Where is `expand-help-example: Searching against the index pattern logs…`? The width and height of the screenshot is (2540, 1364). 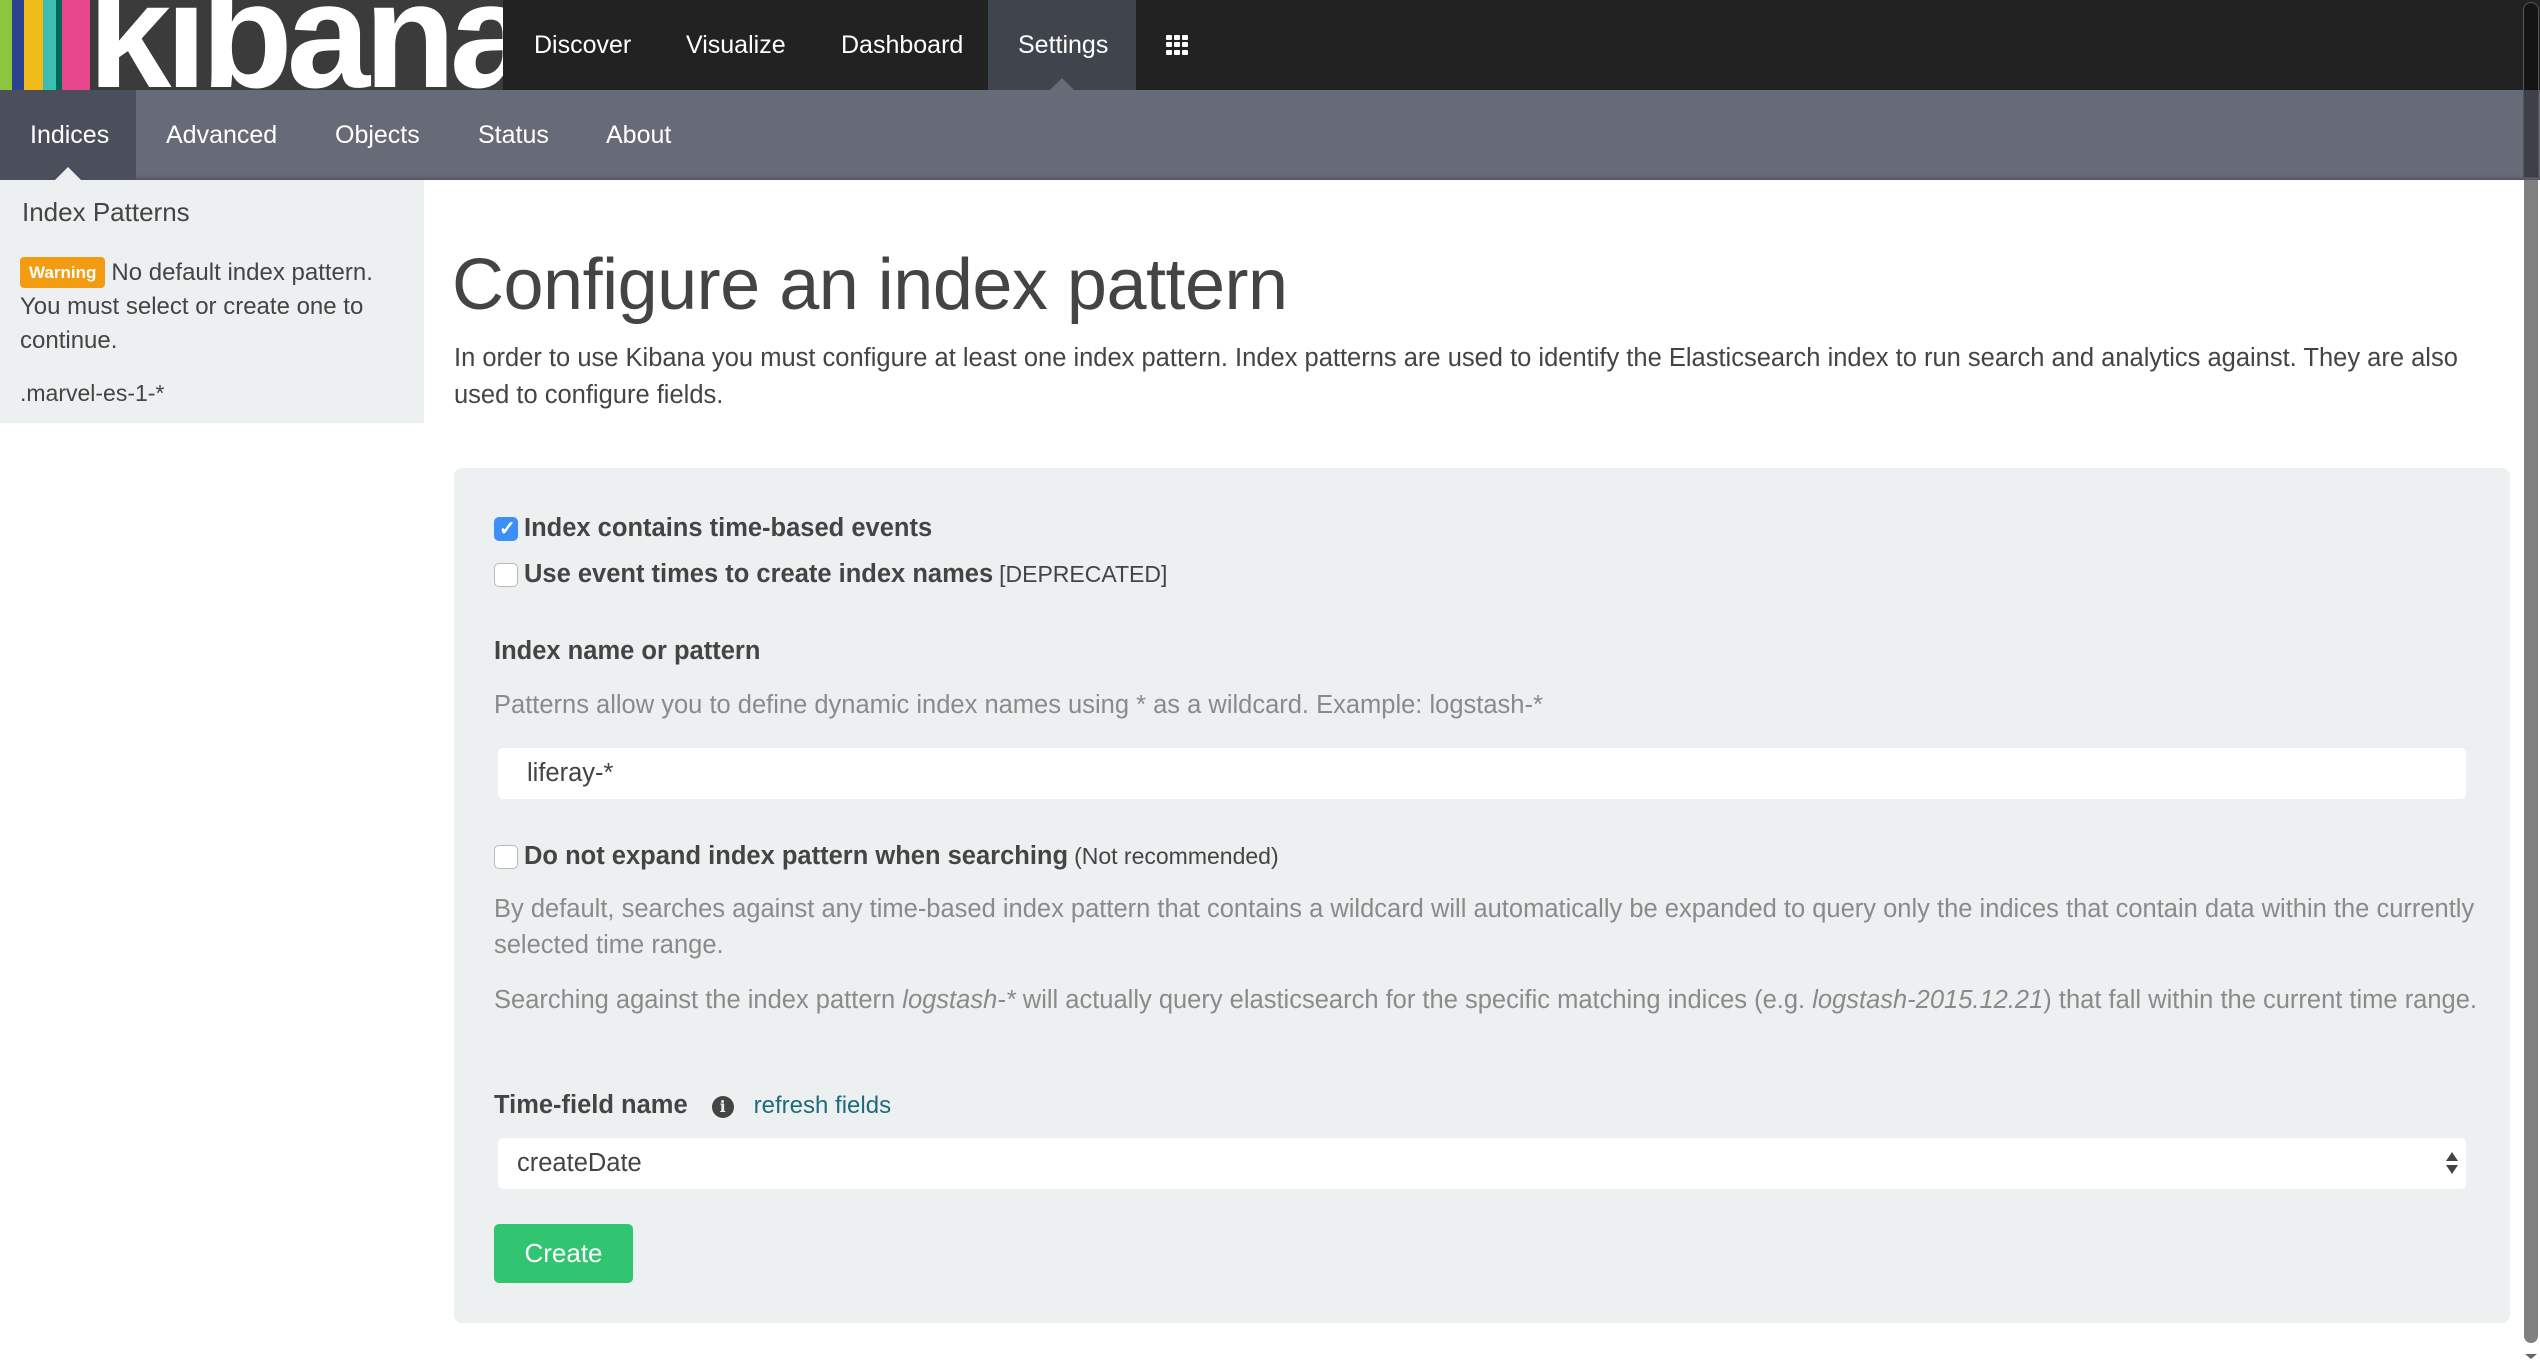 expand-help-example: Searching against the index pattern logs… is located at coordinates (1489, 1000).